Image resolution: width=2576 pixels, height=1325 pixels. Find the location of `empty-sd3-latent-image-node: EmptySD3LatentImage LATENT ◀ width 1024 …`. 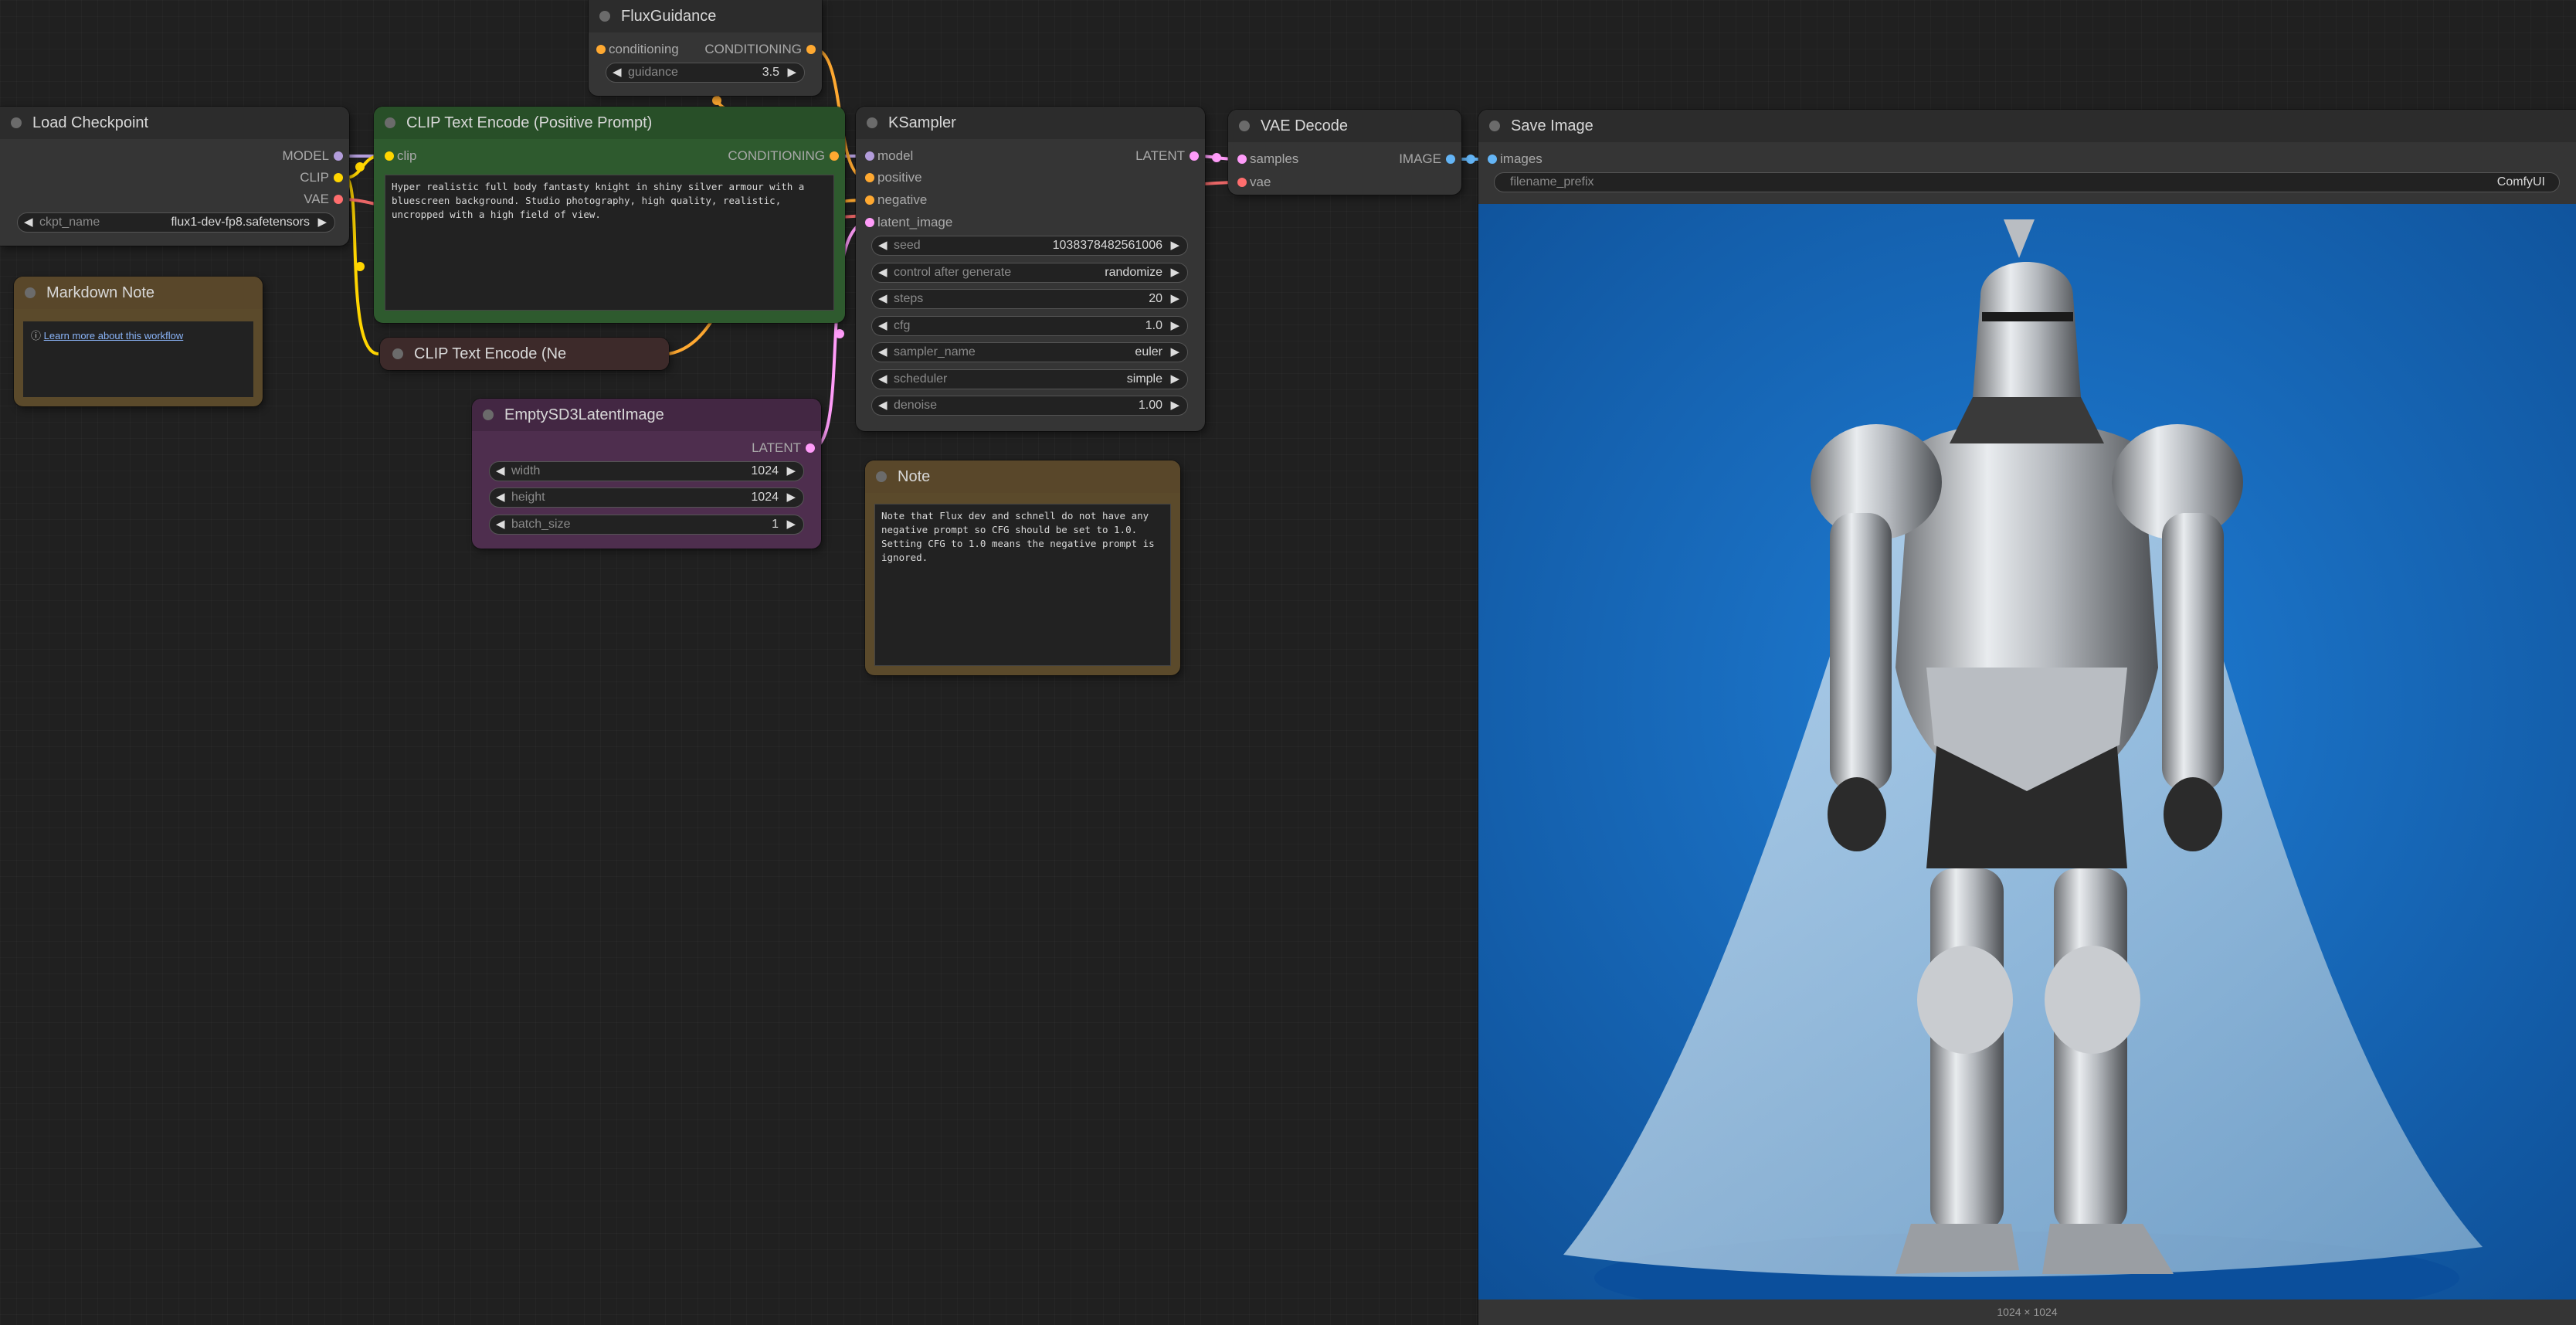

empty-sd3-latent-image-node: EmptySD3LatentImage LATENT ◀ width 1024 … is located at coordinates (646, 474).